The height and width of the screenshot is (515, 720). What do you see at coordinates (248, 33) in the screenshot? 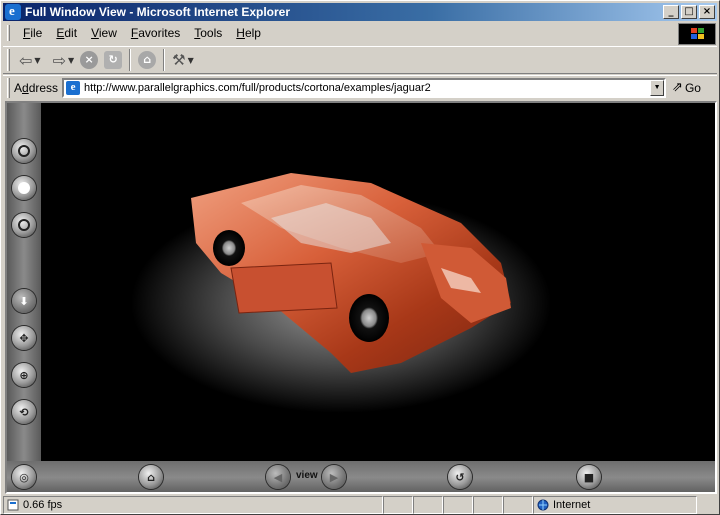
I see `menu-help: Help` at bounding box center [248, 33].